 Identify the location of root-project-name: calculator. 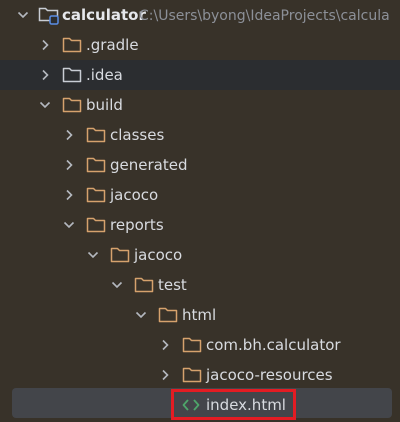
(104, 15).